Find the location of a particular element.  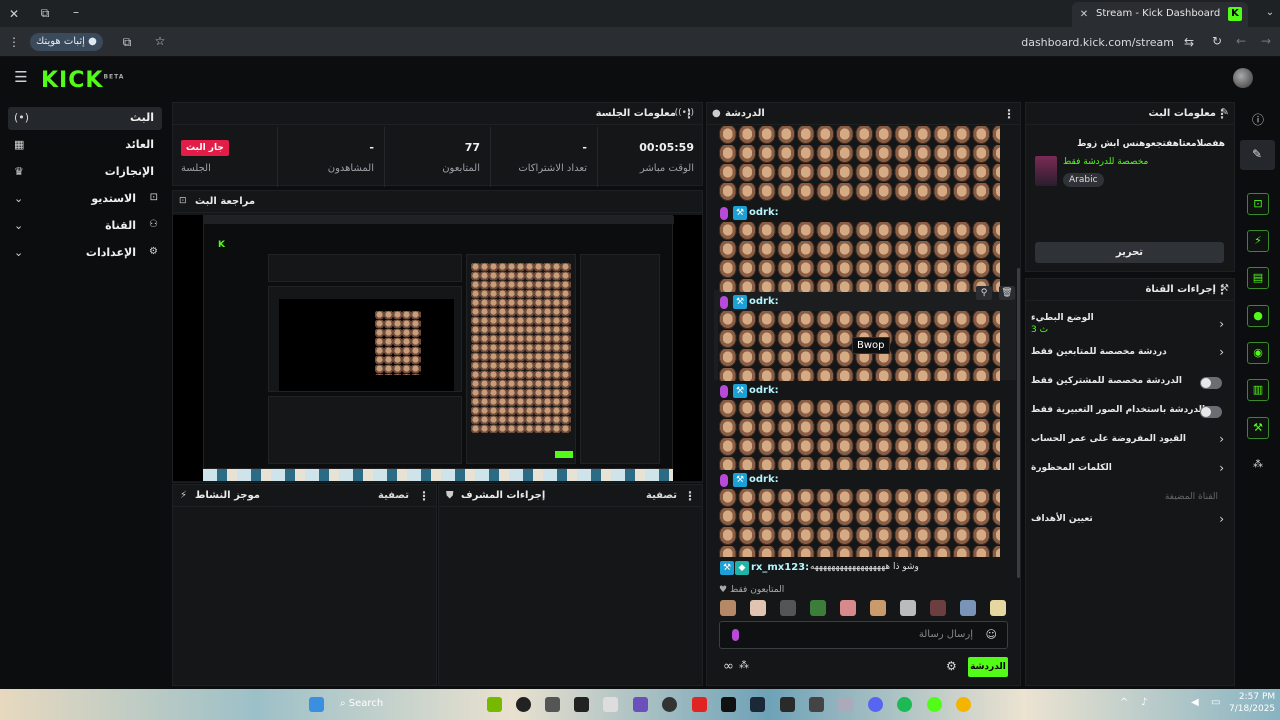

rail-tools-button: ⚒ is located at coordinates (1258, 428).